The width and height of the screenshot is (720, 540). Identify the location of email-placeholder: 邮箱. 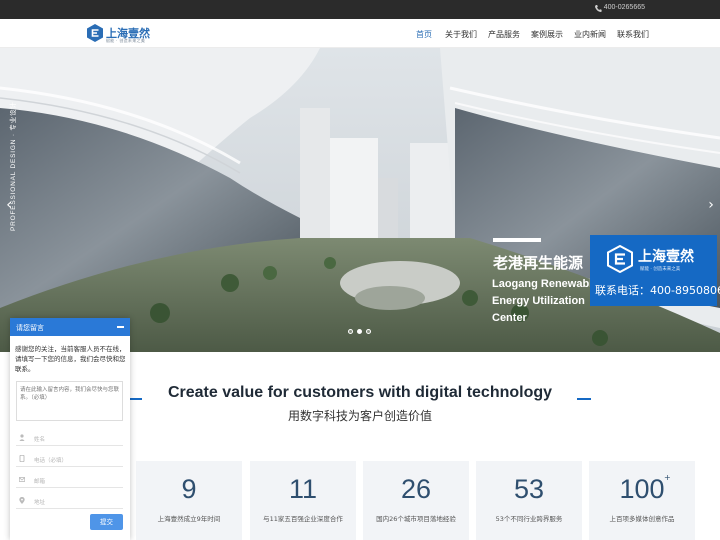
(40, 482).